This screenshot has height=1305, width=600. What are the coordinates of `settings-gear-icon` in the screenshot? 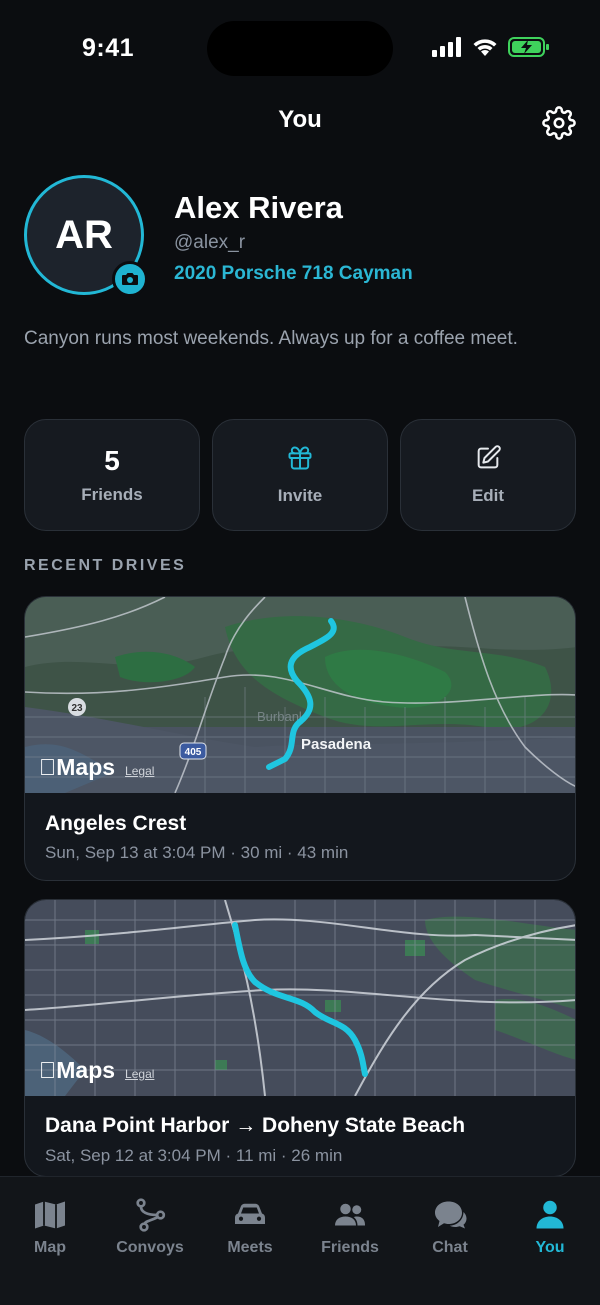 It's located at (559, 123).